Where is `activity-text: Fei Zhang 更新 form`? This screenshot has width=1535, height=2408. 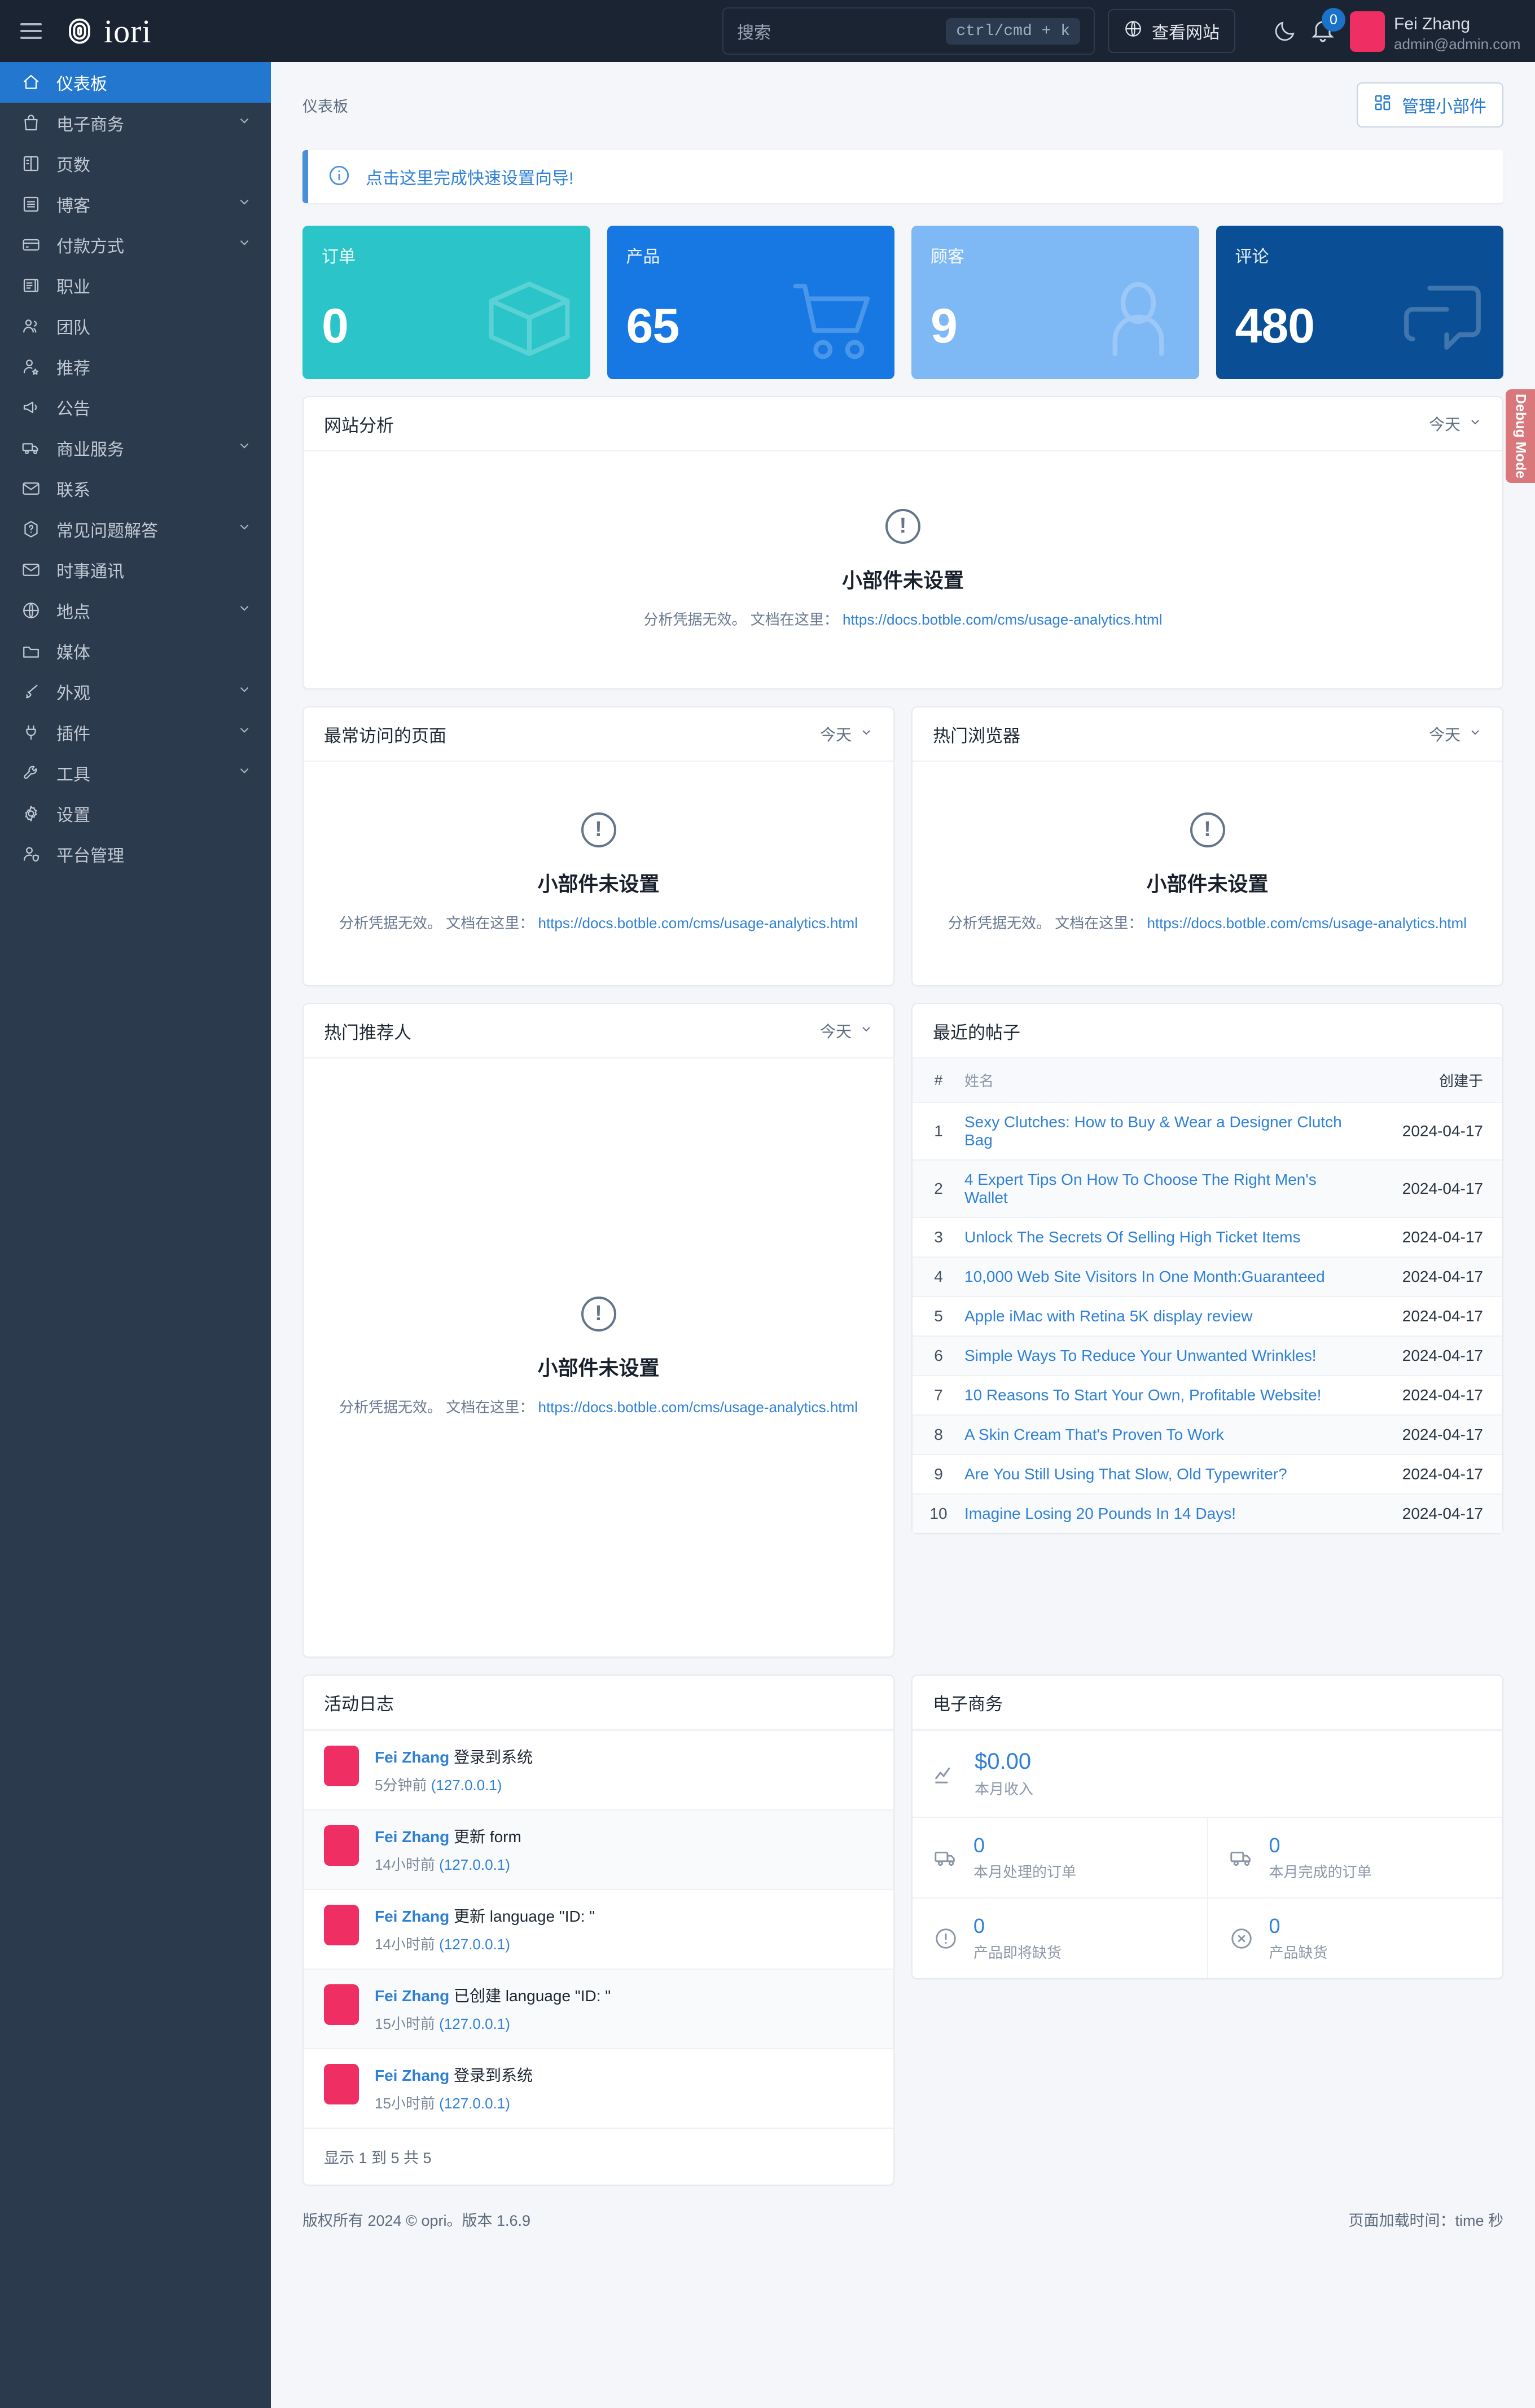 activity-text: Fei Zhang 更新 form is located at coordinates (448, 1837).